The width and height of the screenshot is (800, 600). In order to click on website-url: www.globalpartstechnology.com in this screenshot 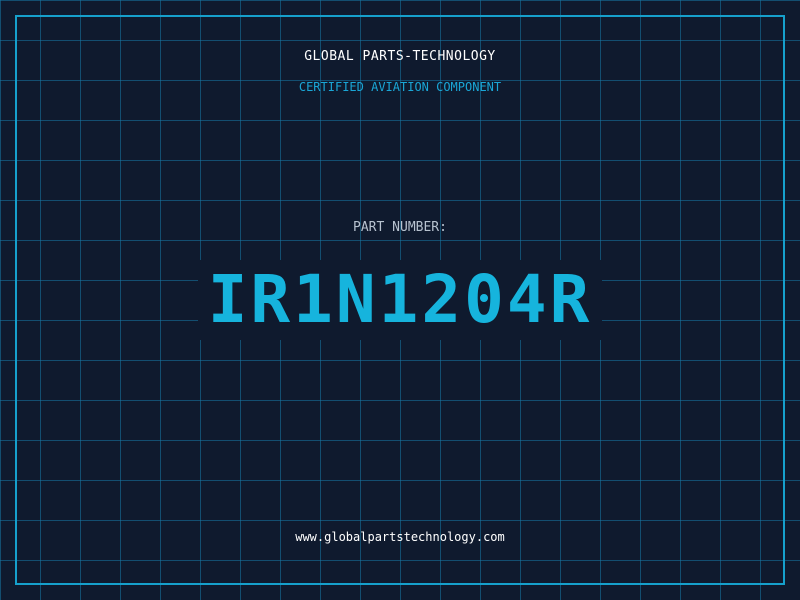, I will do `click(400, 537)`.